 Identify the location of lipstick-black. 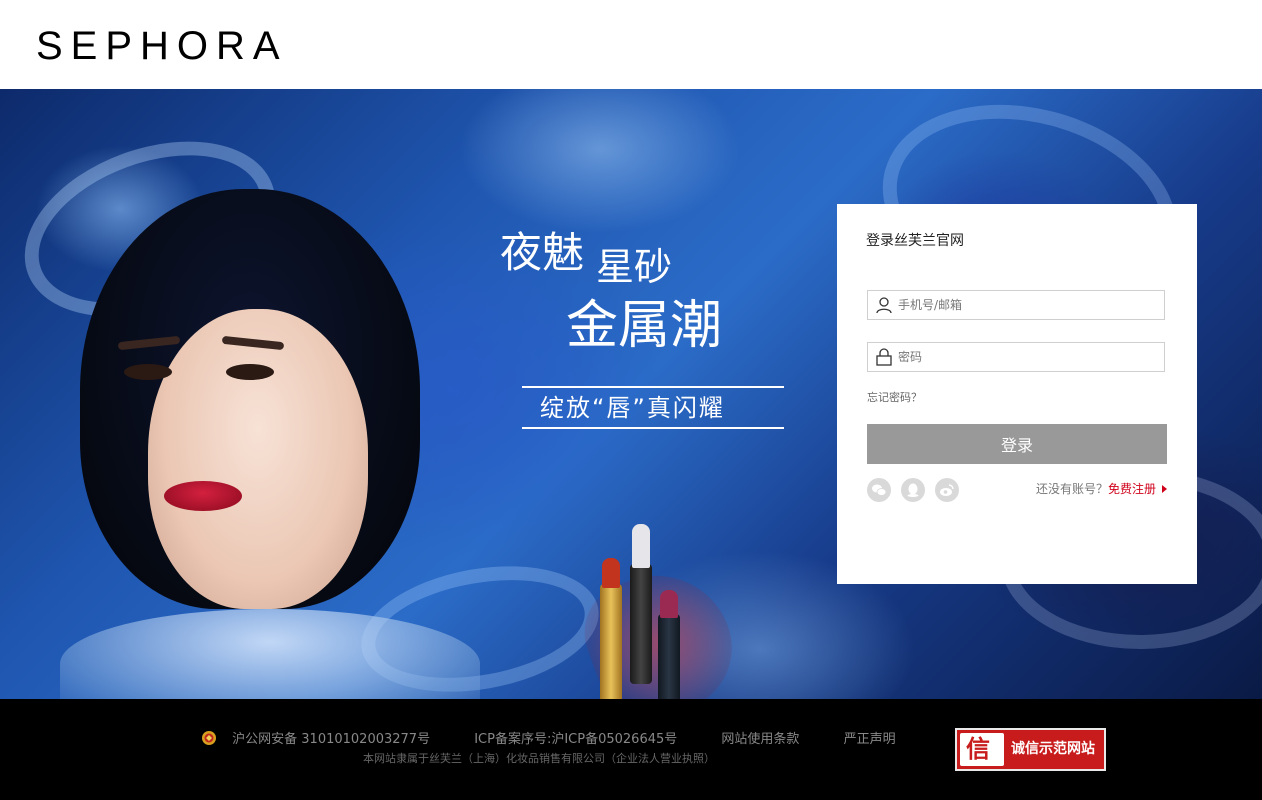
(641, 604).